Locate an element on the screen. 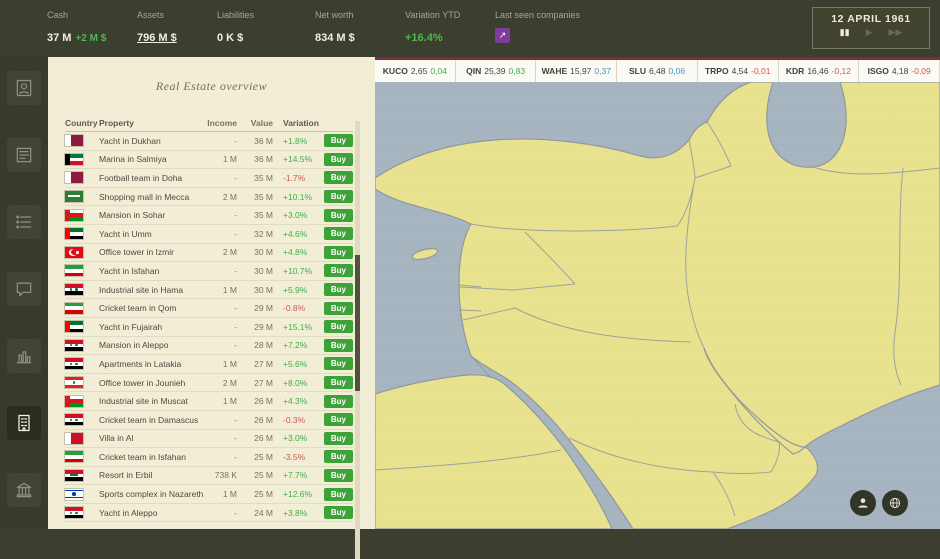 The width and height of the screenshot is (940, 559). scrollbar-track is located at coordinates (357, 340).